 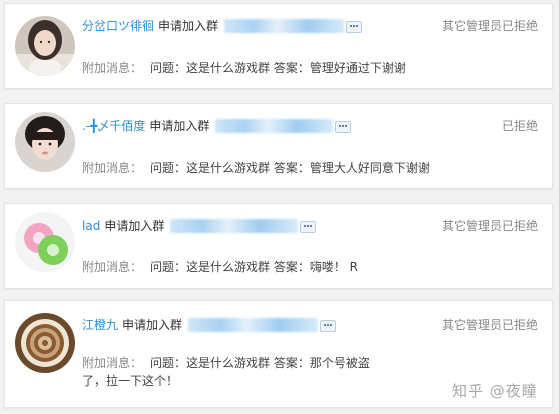 I want to click on watermark: 知乎 @夜瞳, so click(x=495, y=391).